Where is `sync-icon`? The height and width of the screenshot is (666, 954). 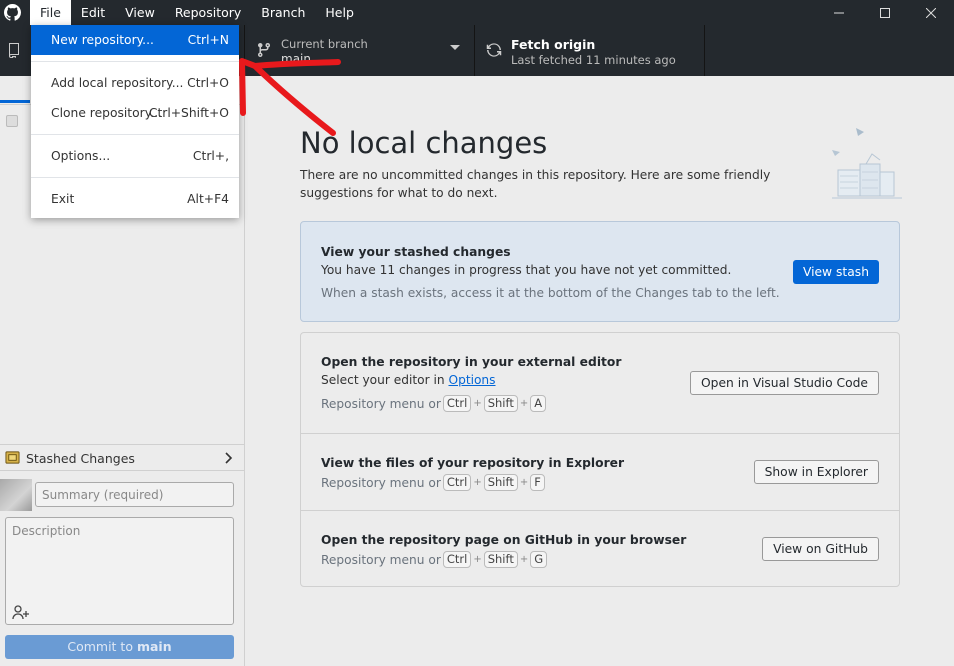
sync-icon is located at coordinates (494, 50).